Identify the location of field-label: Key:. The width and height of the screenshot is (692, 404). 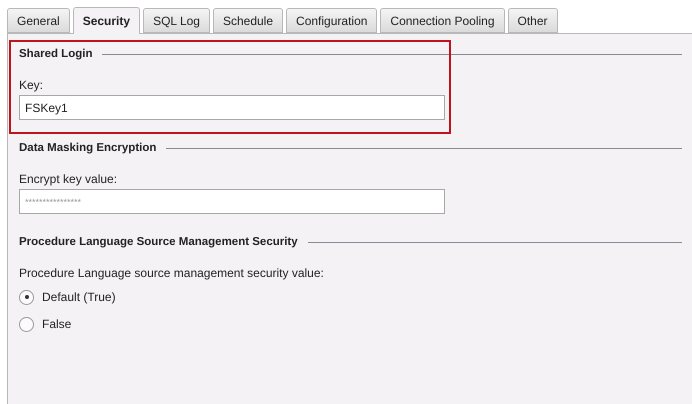
(31, 85).